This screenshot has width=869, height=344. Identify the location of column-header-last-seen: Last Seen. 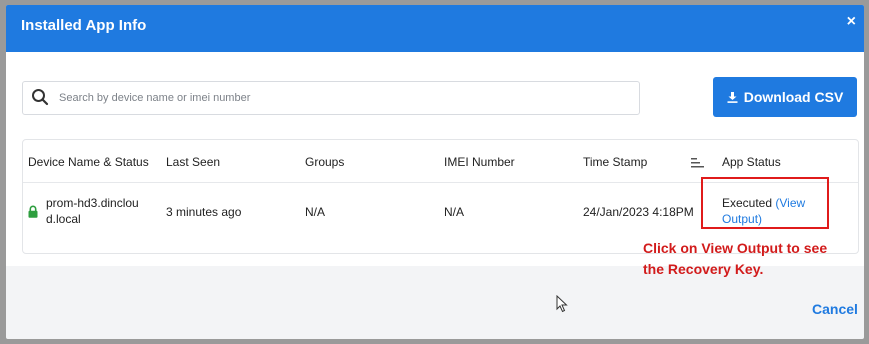
(193, 162).